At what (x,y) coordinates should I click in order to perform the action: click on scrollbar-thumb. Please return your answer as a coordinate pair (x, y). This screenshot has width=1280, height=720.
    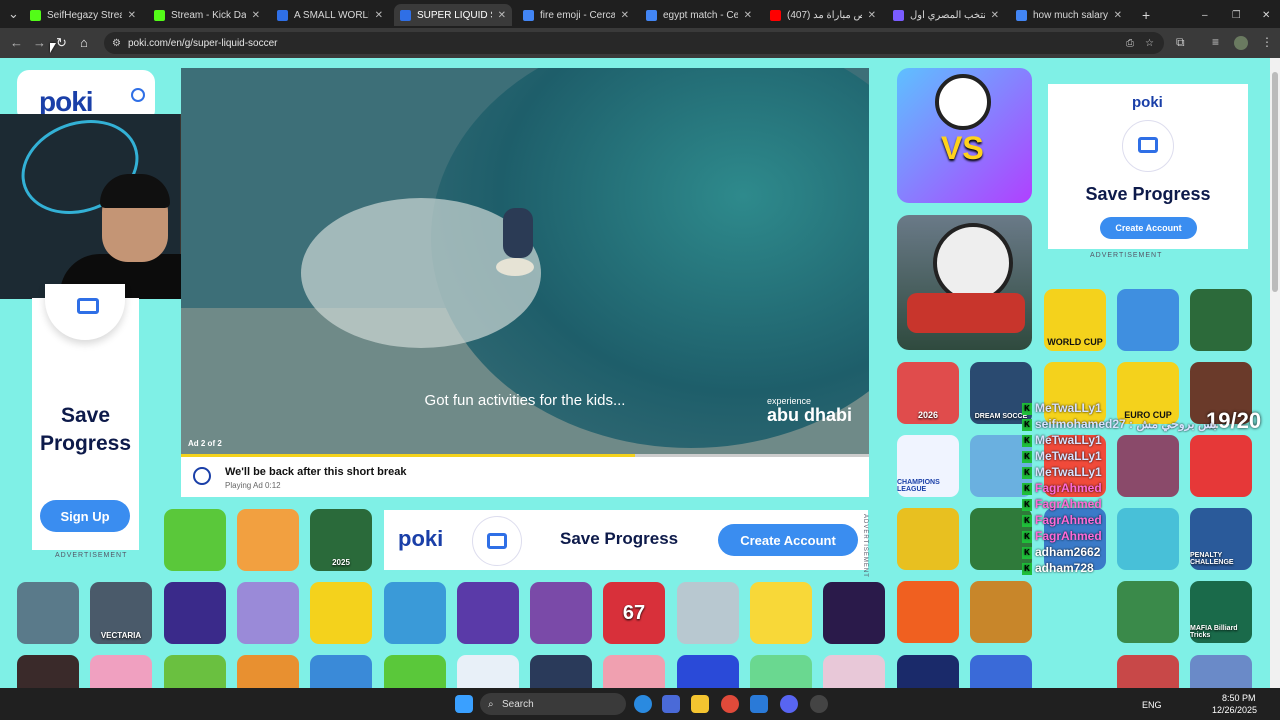
    Looking at the image, I should click on (1275, 182).